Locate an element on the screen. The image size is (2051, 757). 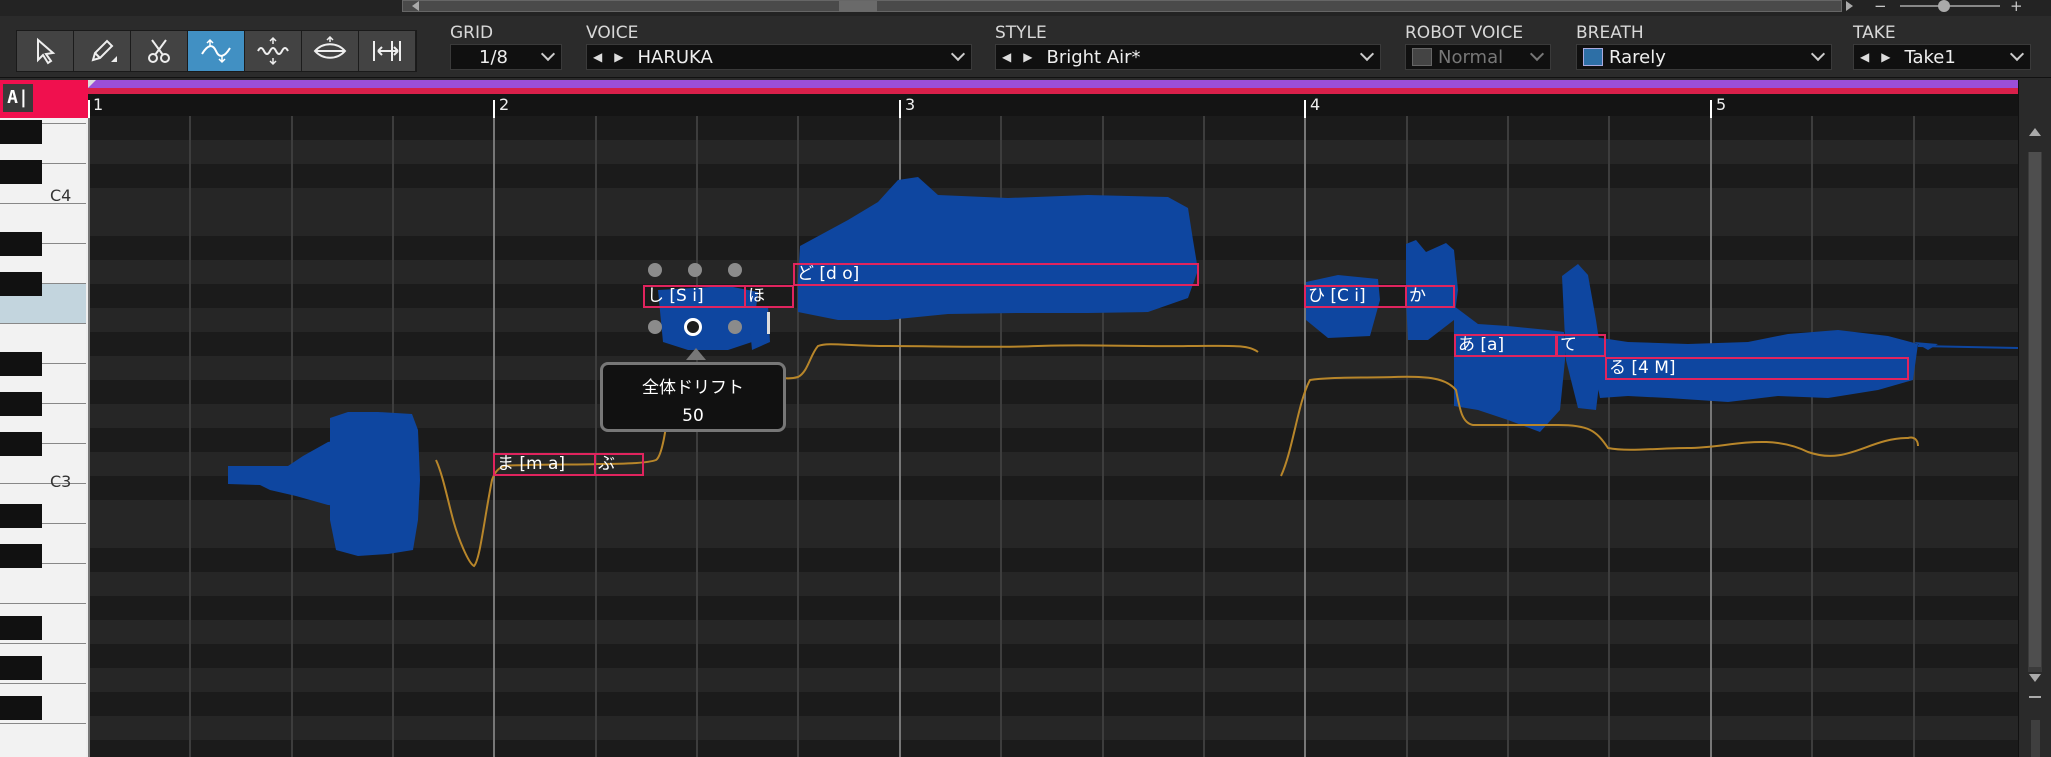
zoom-slider-knob is located at coordinates (1944, 6).